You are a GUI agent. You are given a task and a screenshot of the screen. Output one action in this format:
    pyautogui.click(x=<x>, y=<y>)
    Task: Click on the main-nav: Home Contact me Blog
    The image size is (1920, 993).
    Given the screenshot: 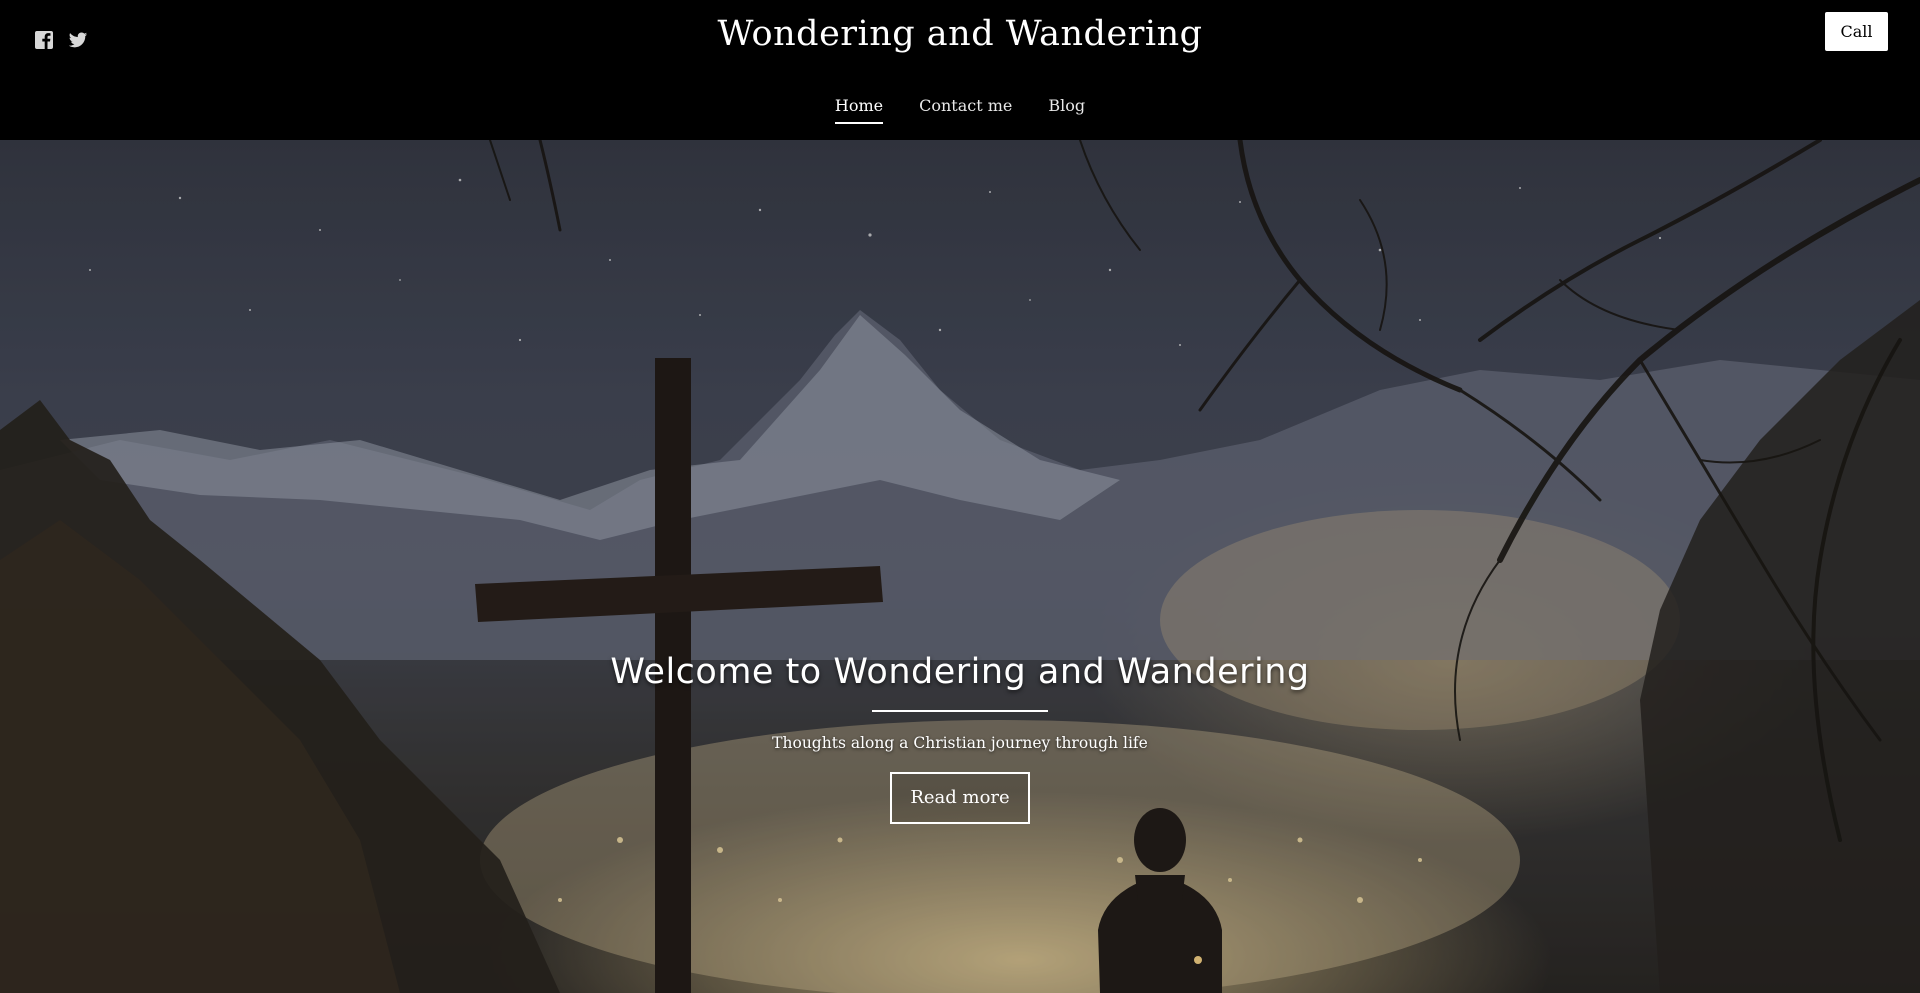 What is the action you would take?
    pyautogui.click(x=960, y=110)
    